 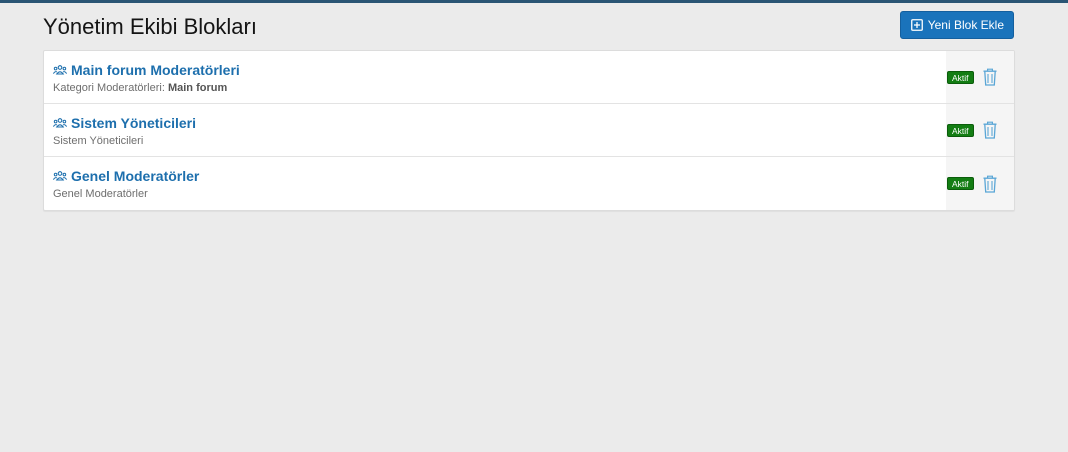 I want to click on page-title: Yönetim Ekibi Blokları, so click(x=150, y=26).